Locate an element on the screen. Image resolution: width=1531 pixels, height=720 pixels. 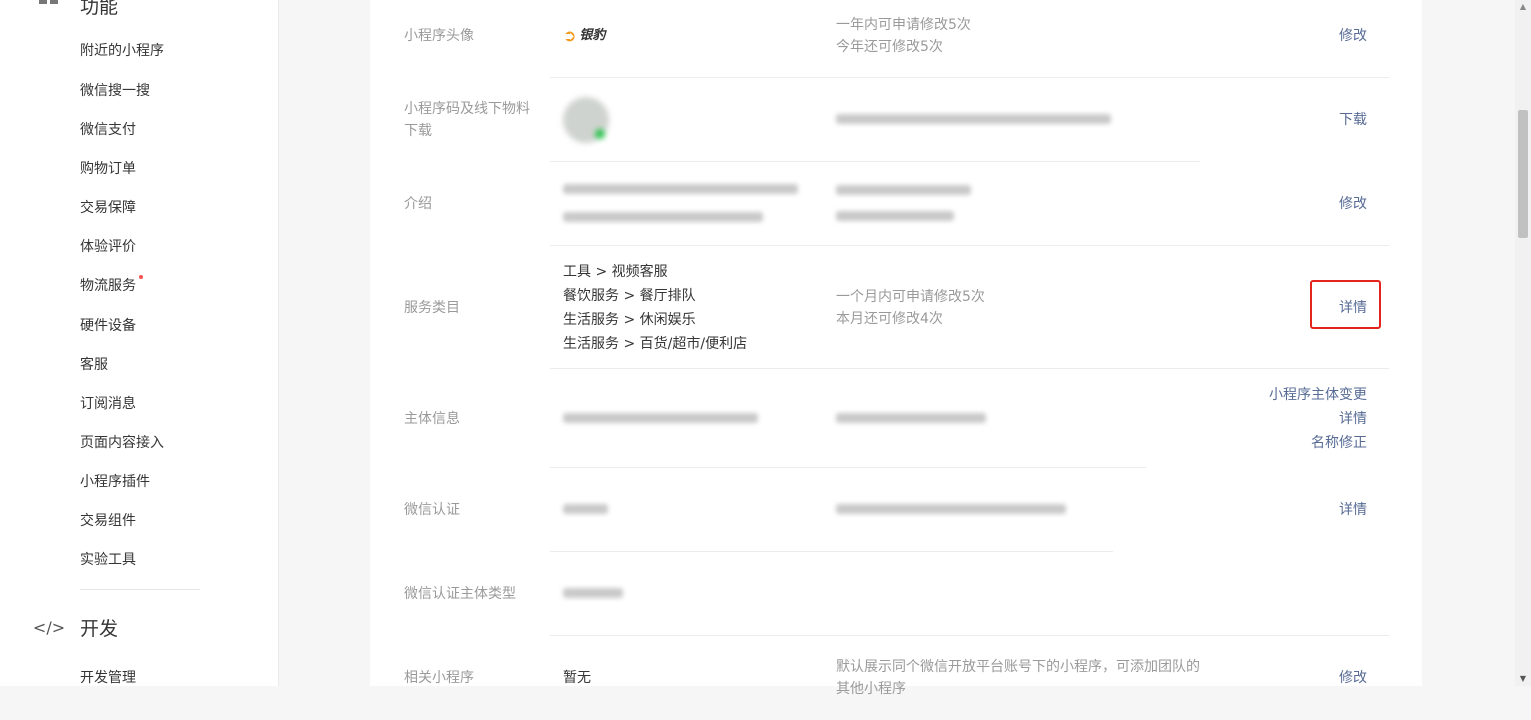
category-item: 工具 > 视频客服 is located at coordinates (615, 271).